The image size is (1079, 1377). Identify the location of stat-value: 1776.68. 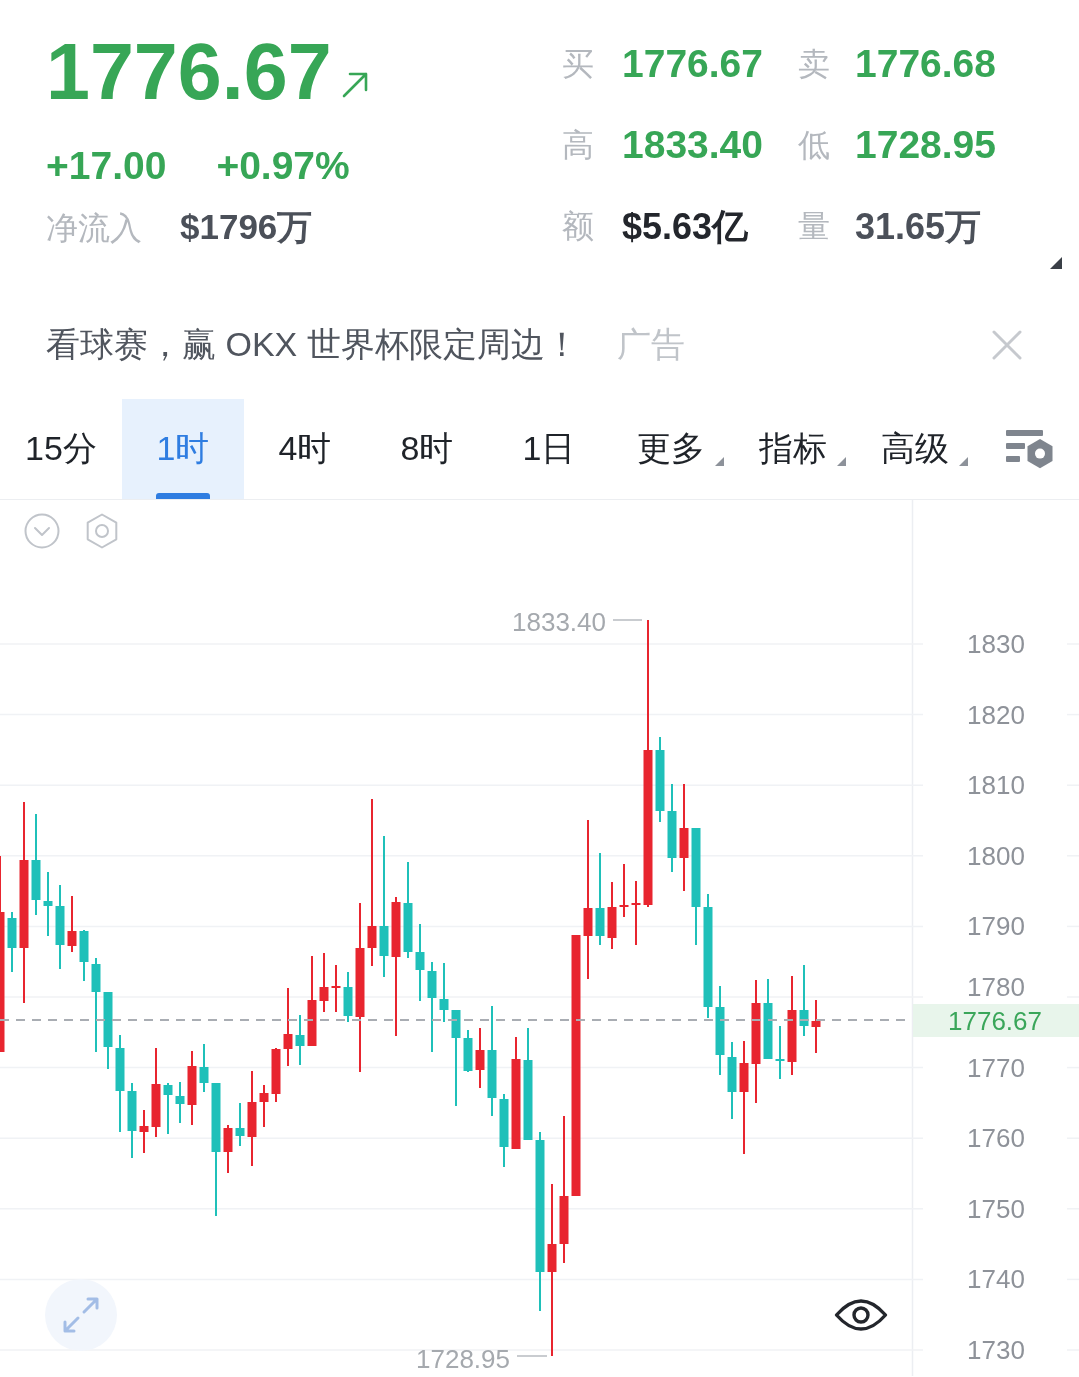
(925, 64).